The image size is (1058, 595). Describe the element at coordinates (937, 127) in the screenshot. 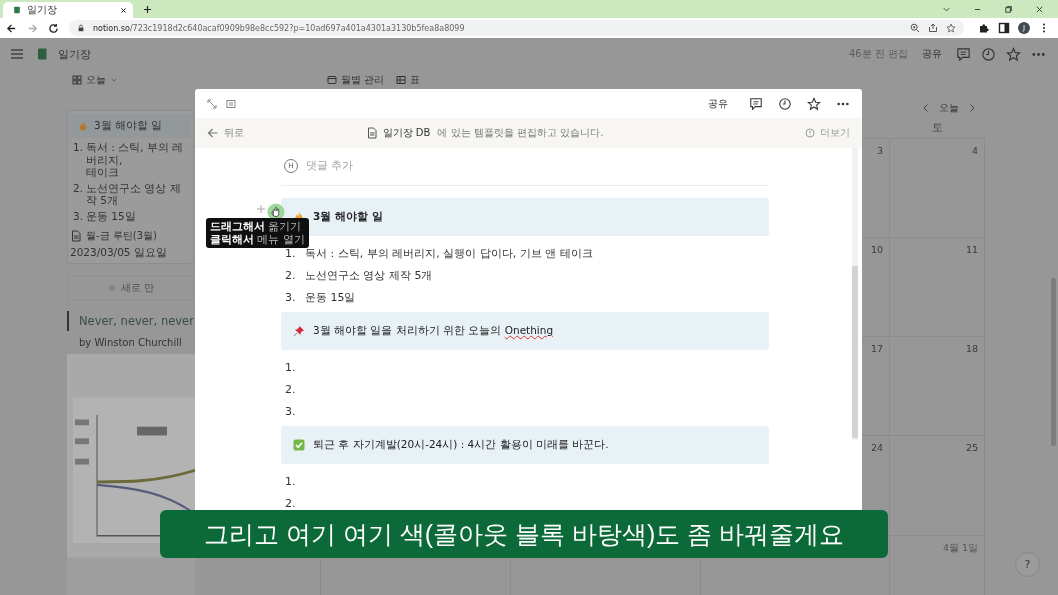

I see `weekday-label: 토` at that location.